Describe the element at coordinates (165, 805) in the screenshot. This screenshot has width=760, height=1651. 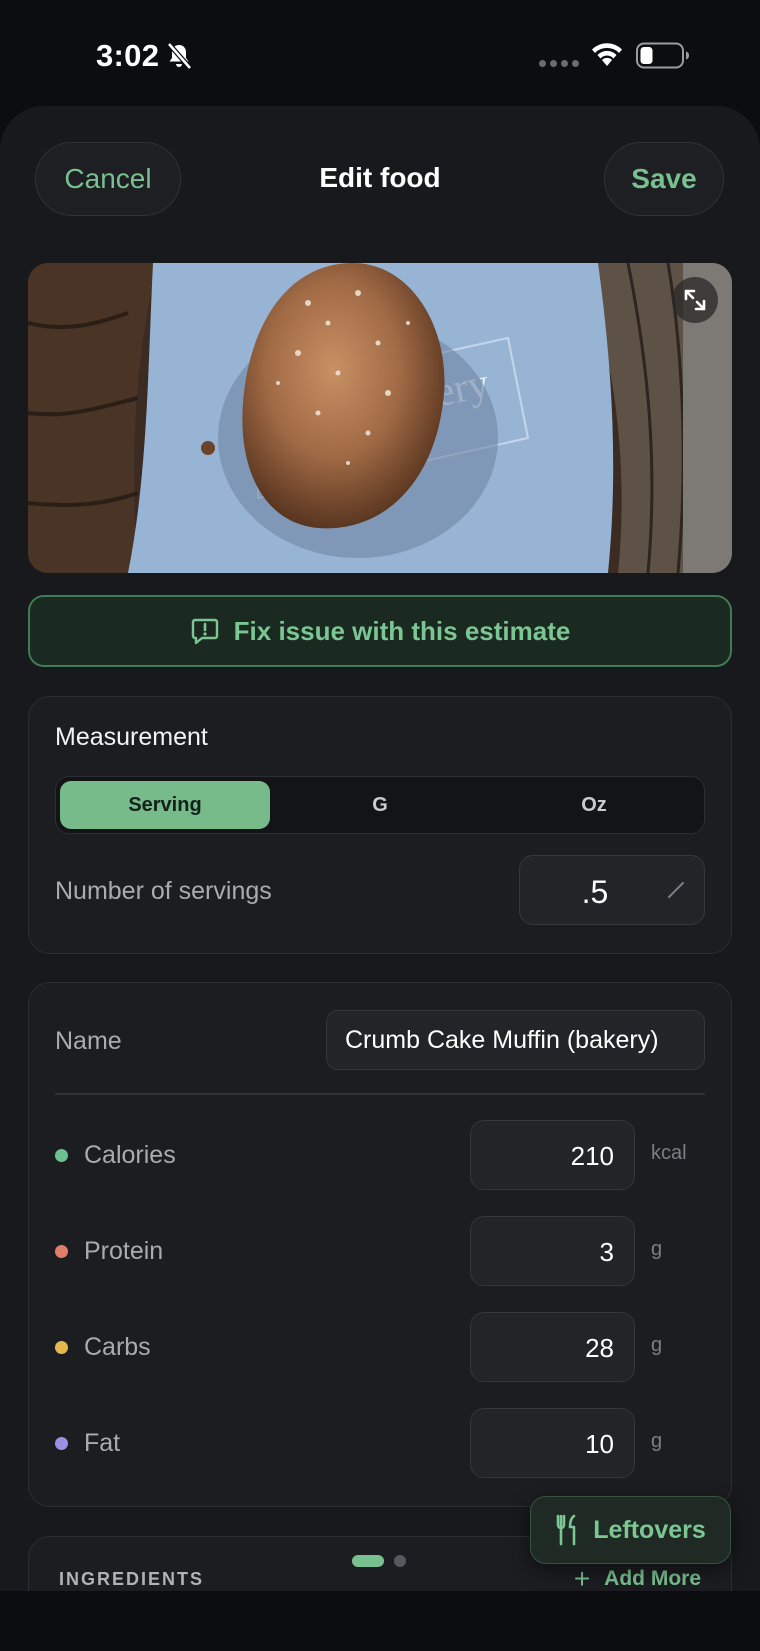
I see `segment-serving: Serving` at that location.